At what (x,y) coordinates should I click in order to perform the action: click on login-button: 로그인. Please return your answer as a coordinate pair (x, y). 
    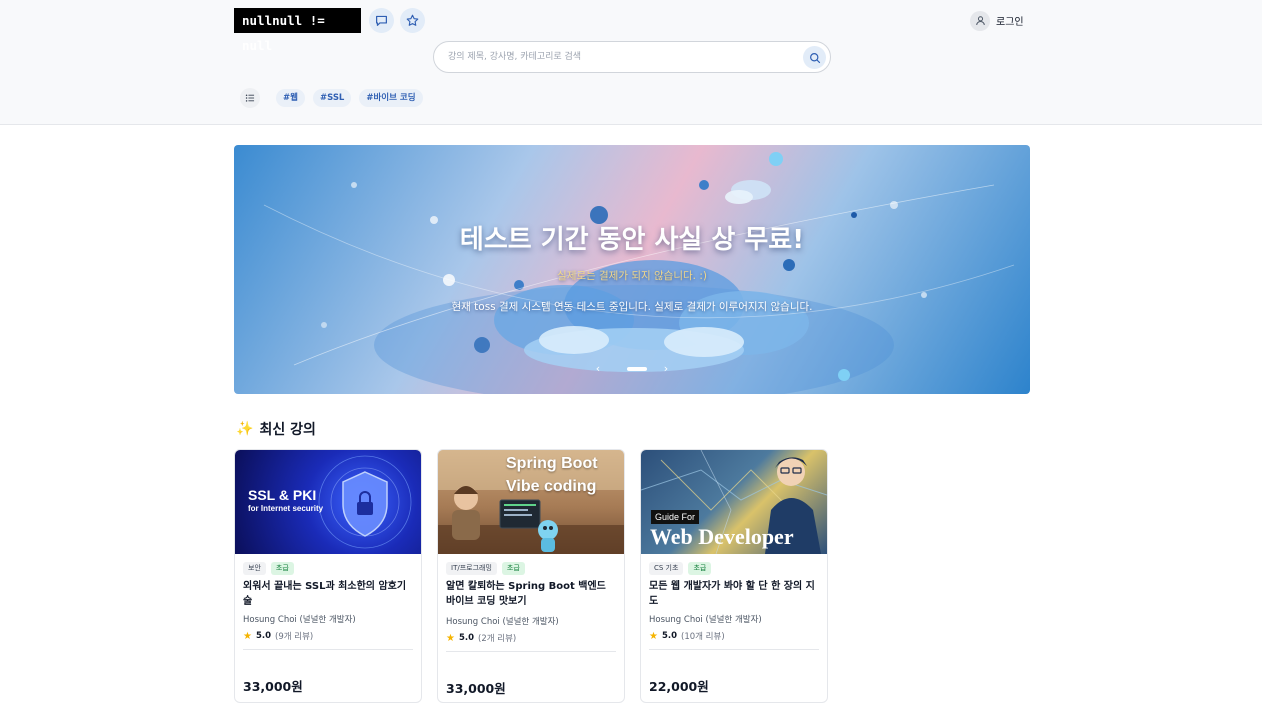
    Looking at the image, I should click on (997, 20).